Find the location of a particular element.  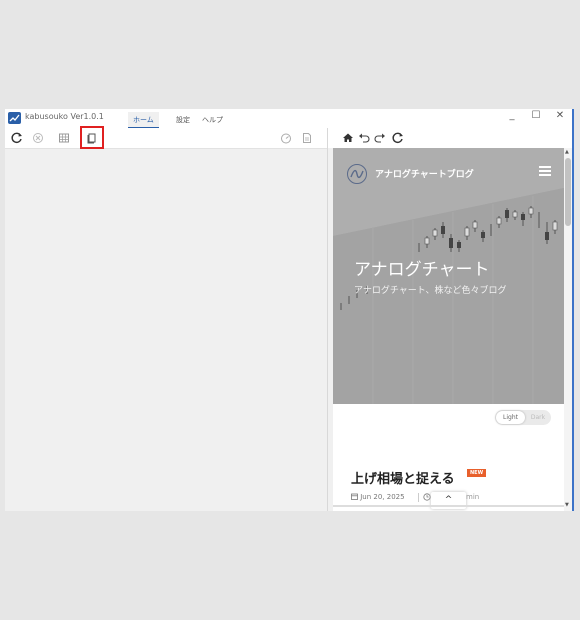

tab-settings: 設定 is located at coordinates (183, 119).